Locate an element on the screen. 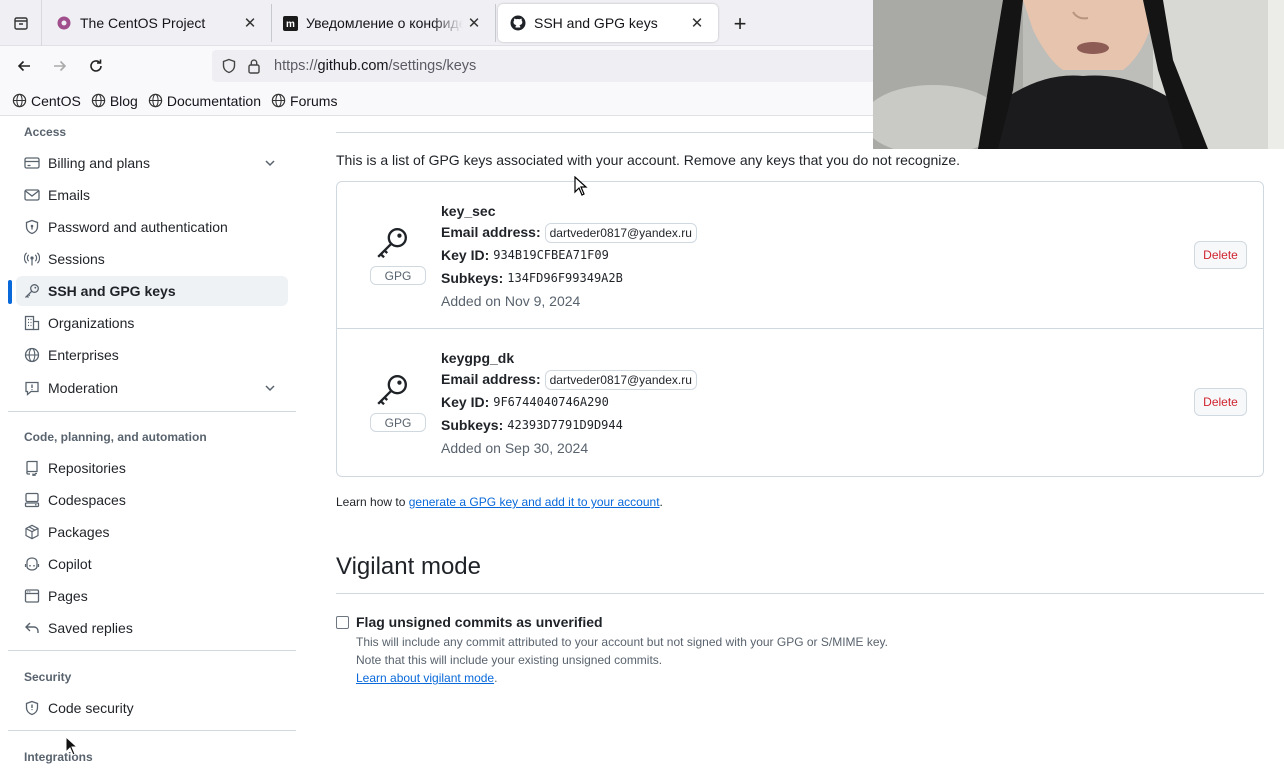 The image size is (1284, 773). vigilant-mode-option: Flag unsigned commits as unverified is located at coordinates (469, 622).